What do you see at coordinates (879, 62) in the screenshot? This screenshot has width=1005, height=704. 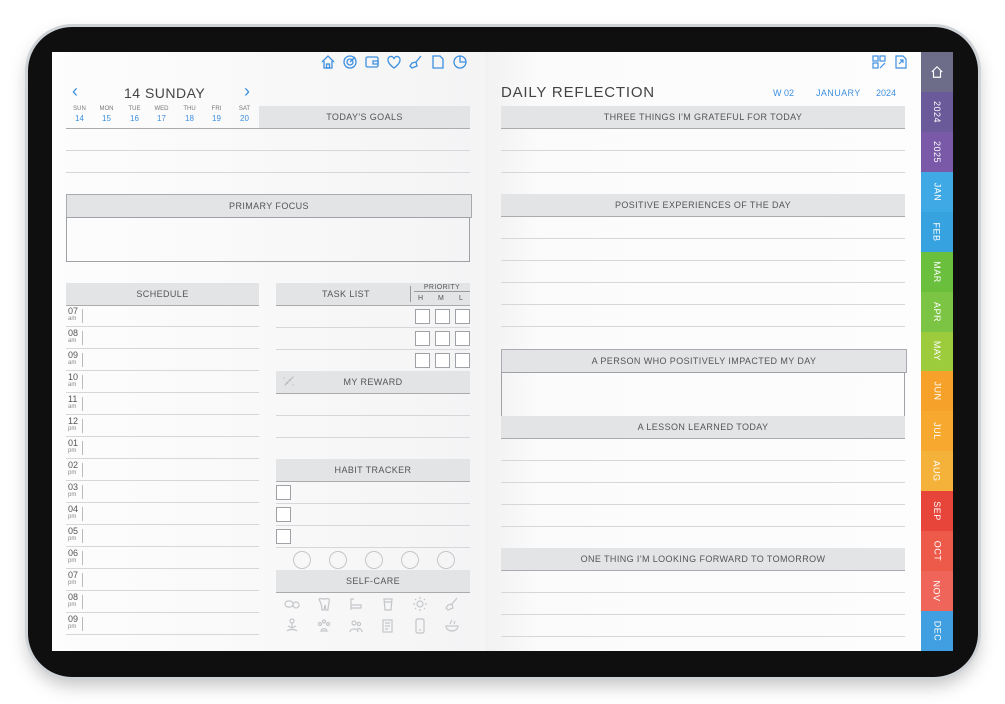 I see `grid-edit-icon` at bounding box center [879, 62].